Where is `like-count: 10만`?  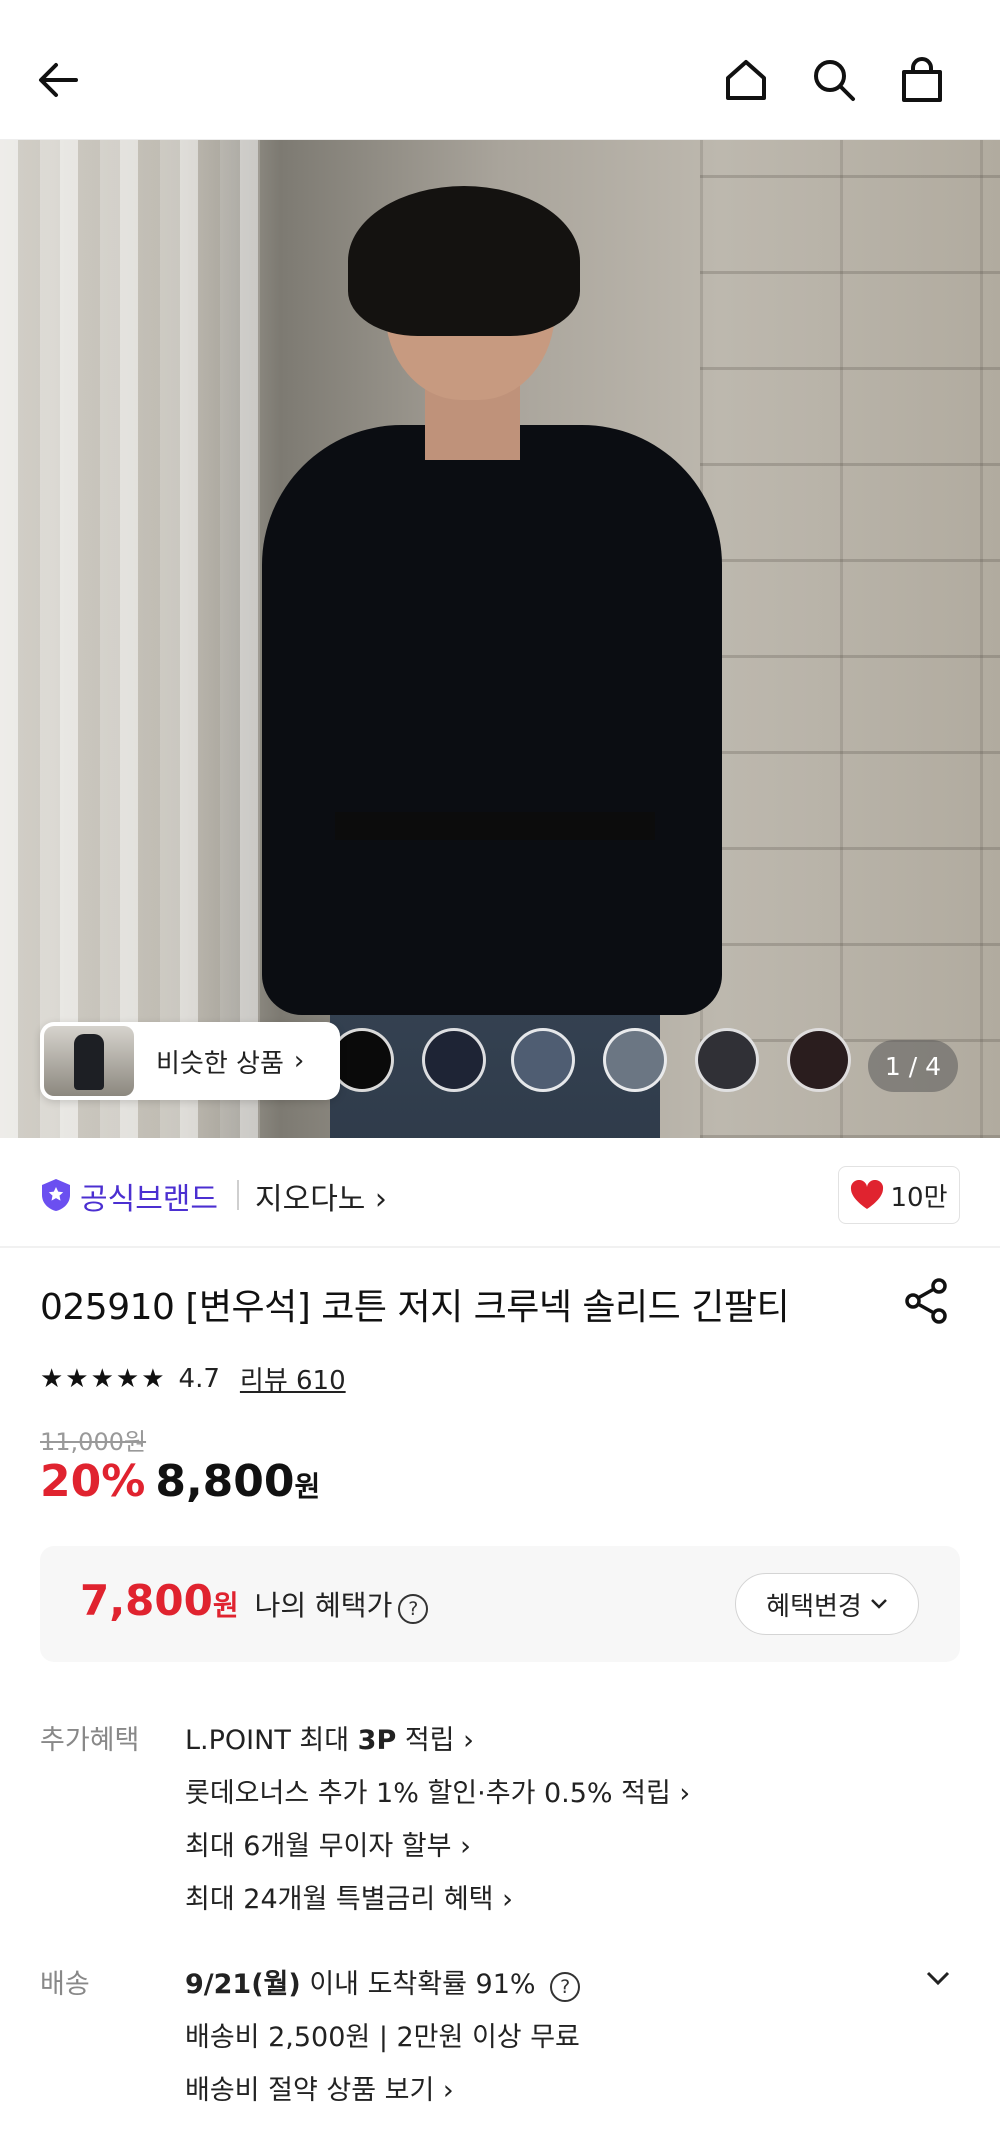
like-count: 10만 is located at coordinates (919, 1197).